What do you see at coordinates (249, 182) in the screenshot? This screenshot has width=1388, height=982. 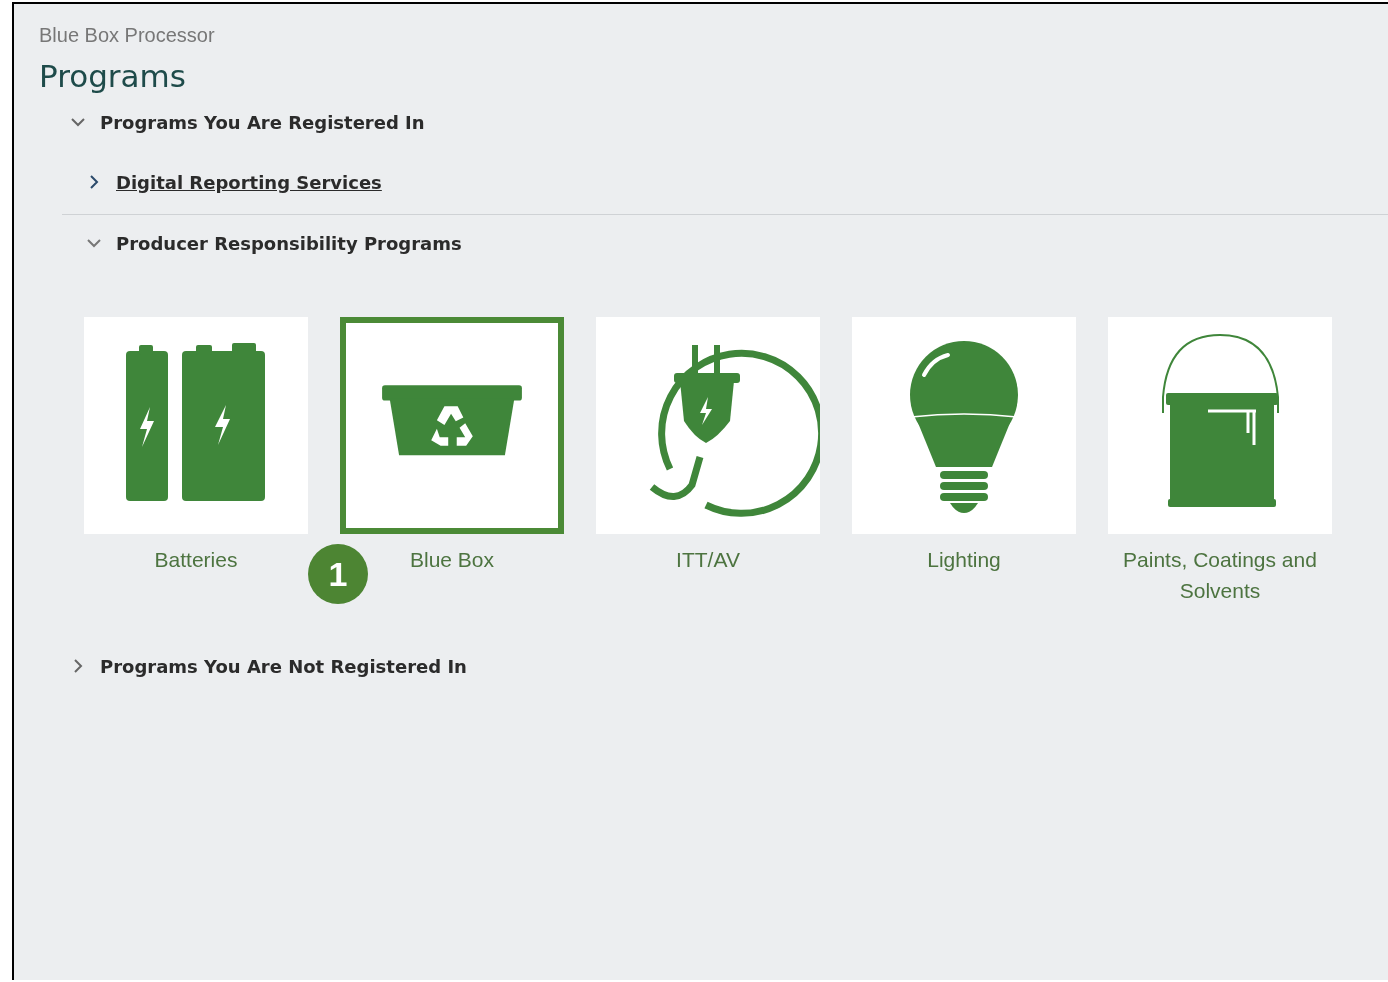 I see `program-link: Digital Reporting Services` at bounding box center [249, 182].